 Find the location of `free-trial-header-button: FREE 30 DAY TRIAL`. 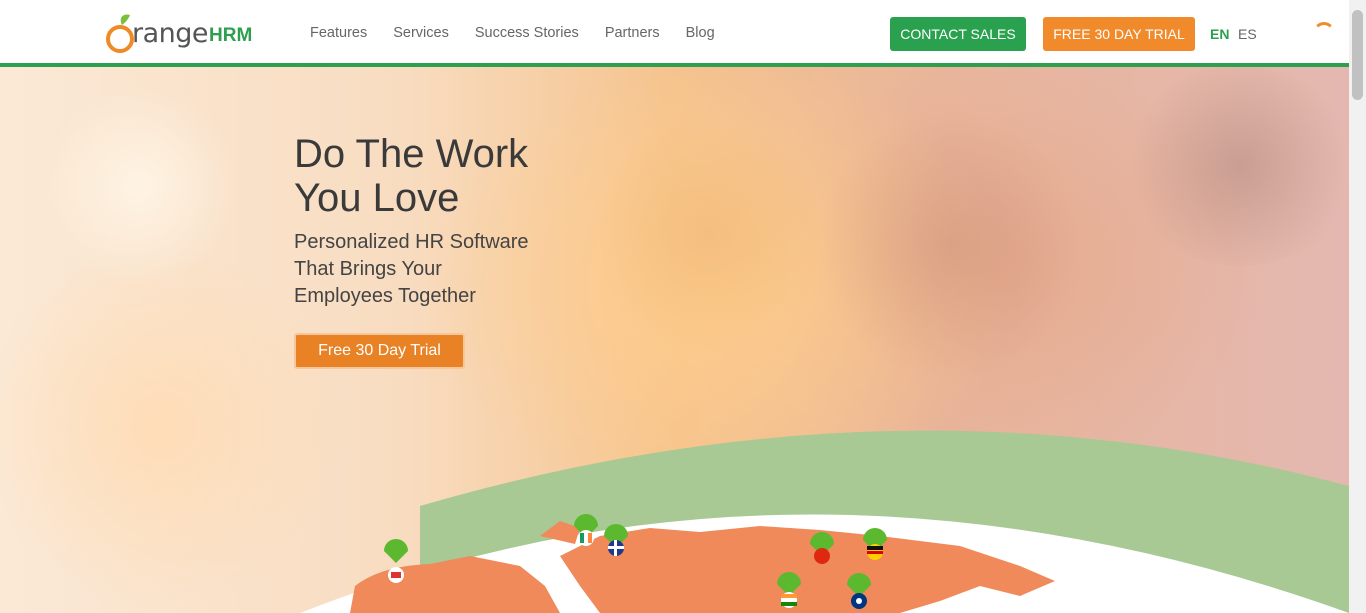

free-trial-header-button: FREE 30 DAY TRIAL is located at coordinates (1119, 34).